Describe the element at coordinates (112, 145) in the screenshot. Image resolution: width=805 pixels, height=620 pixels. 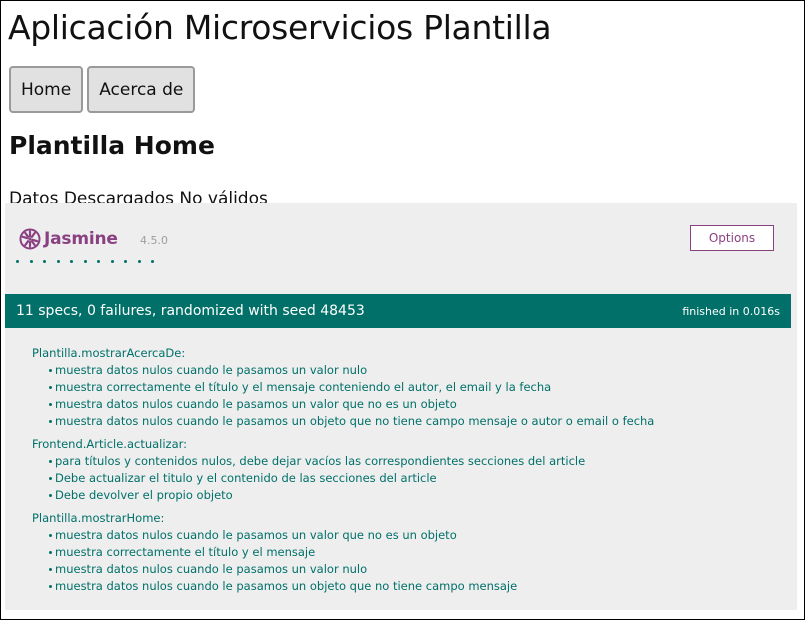
I see `page-heading: Plantilla Home` at that location.